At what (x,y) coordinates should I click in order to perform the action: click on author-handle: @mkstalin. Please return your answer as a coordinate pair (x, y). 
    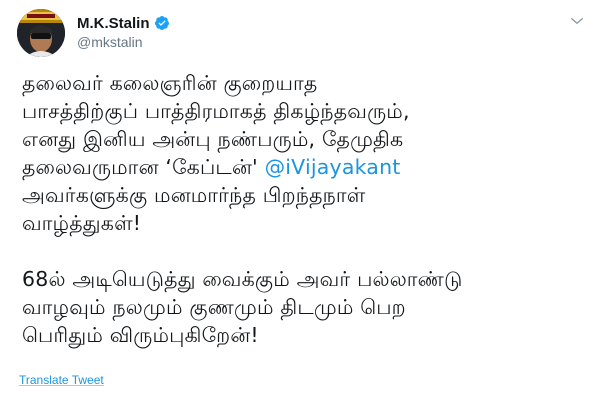
    Looking at the image, I should click on (110, 42).